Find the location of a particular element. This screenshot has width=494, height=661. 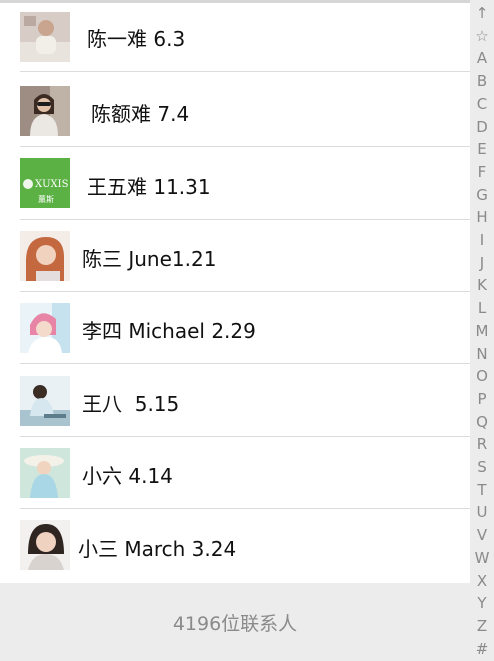

index-letter: Z is located at coordinates (482, 626).